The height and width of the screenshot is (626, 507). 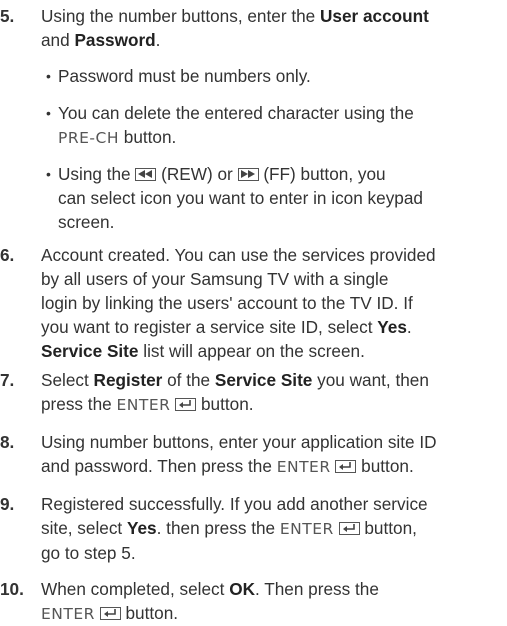 What do you see at coordinates (88, 138) in the screenshot?
I see `pre-ch-button-label: PRE-CH` at bounding box center [88, 138].